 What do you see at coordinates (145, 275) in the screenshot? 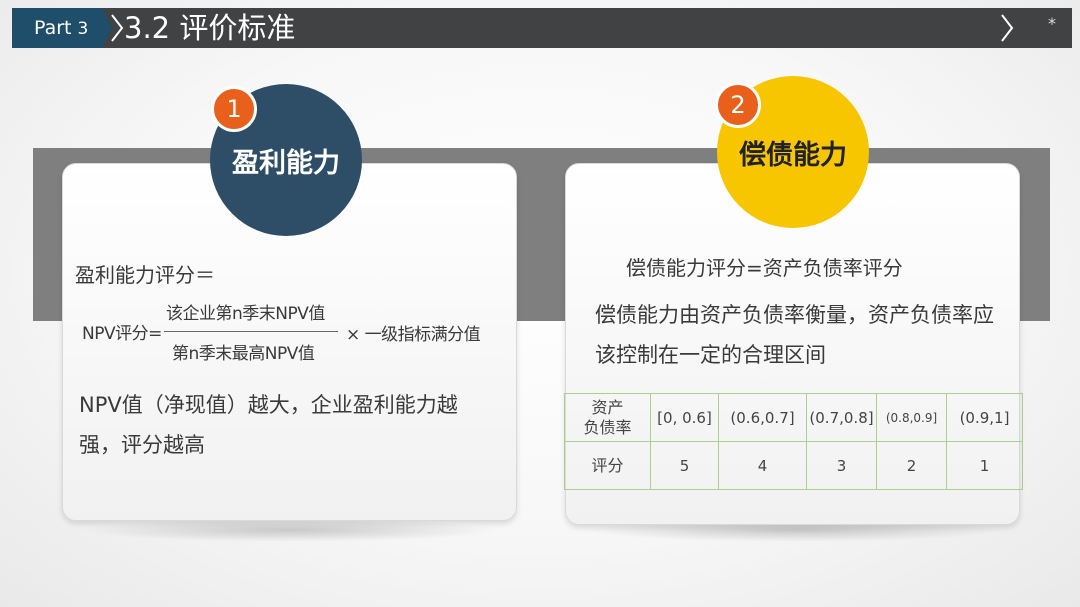
I see `profitability-formula-lhs: 盈利能力评分＝` at bounding box center [145, 275].